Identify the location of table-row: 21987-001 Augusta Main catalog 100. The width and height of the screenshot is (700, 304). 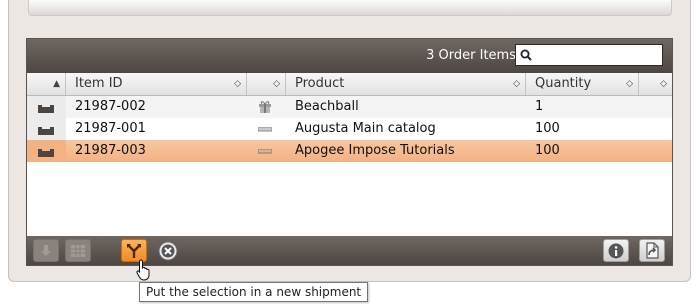
(349, 129).